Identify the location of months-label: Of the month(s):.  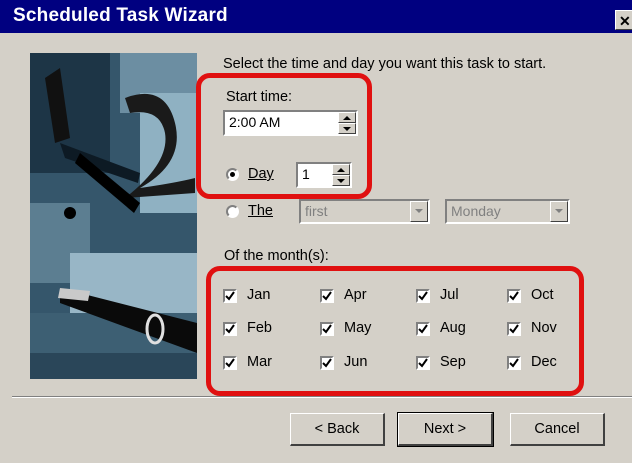
(276, 256).